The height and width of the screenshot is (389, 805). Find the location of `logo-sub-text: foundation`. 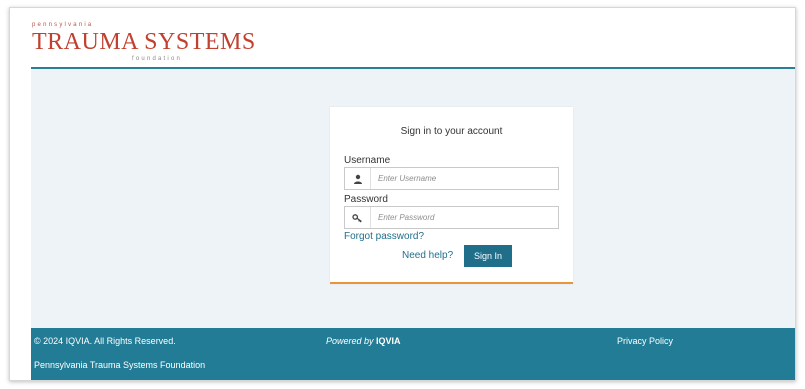

logo-sub-text: foundation is located at coordinates (157, 59).